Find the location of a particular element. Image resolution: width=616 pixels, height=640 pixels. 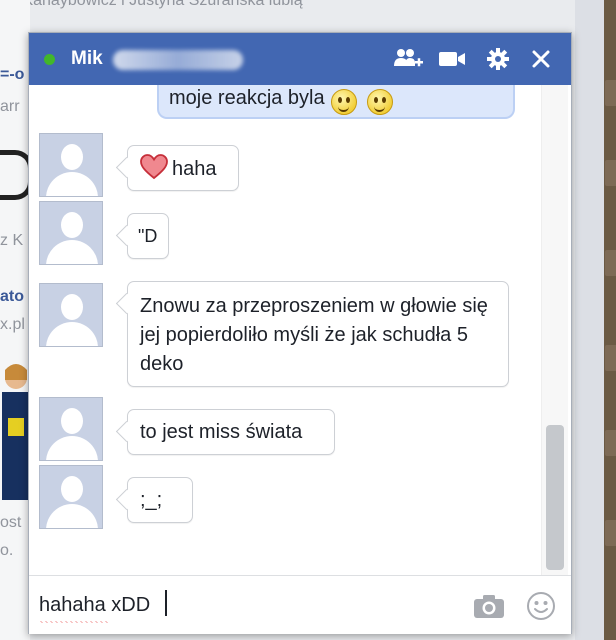

glasses-image is located at coordinates (15, 175).